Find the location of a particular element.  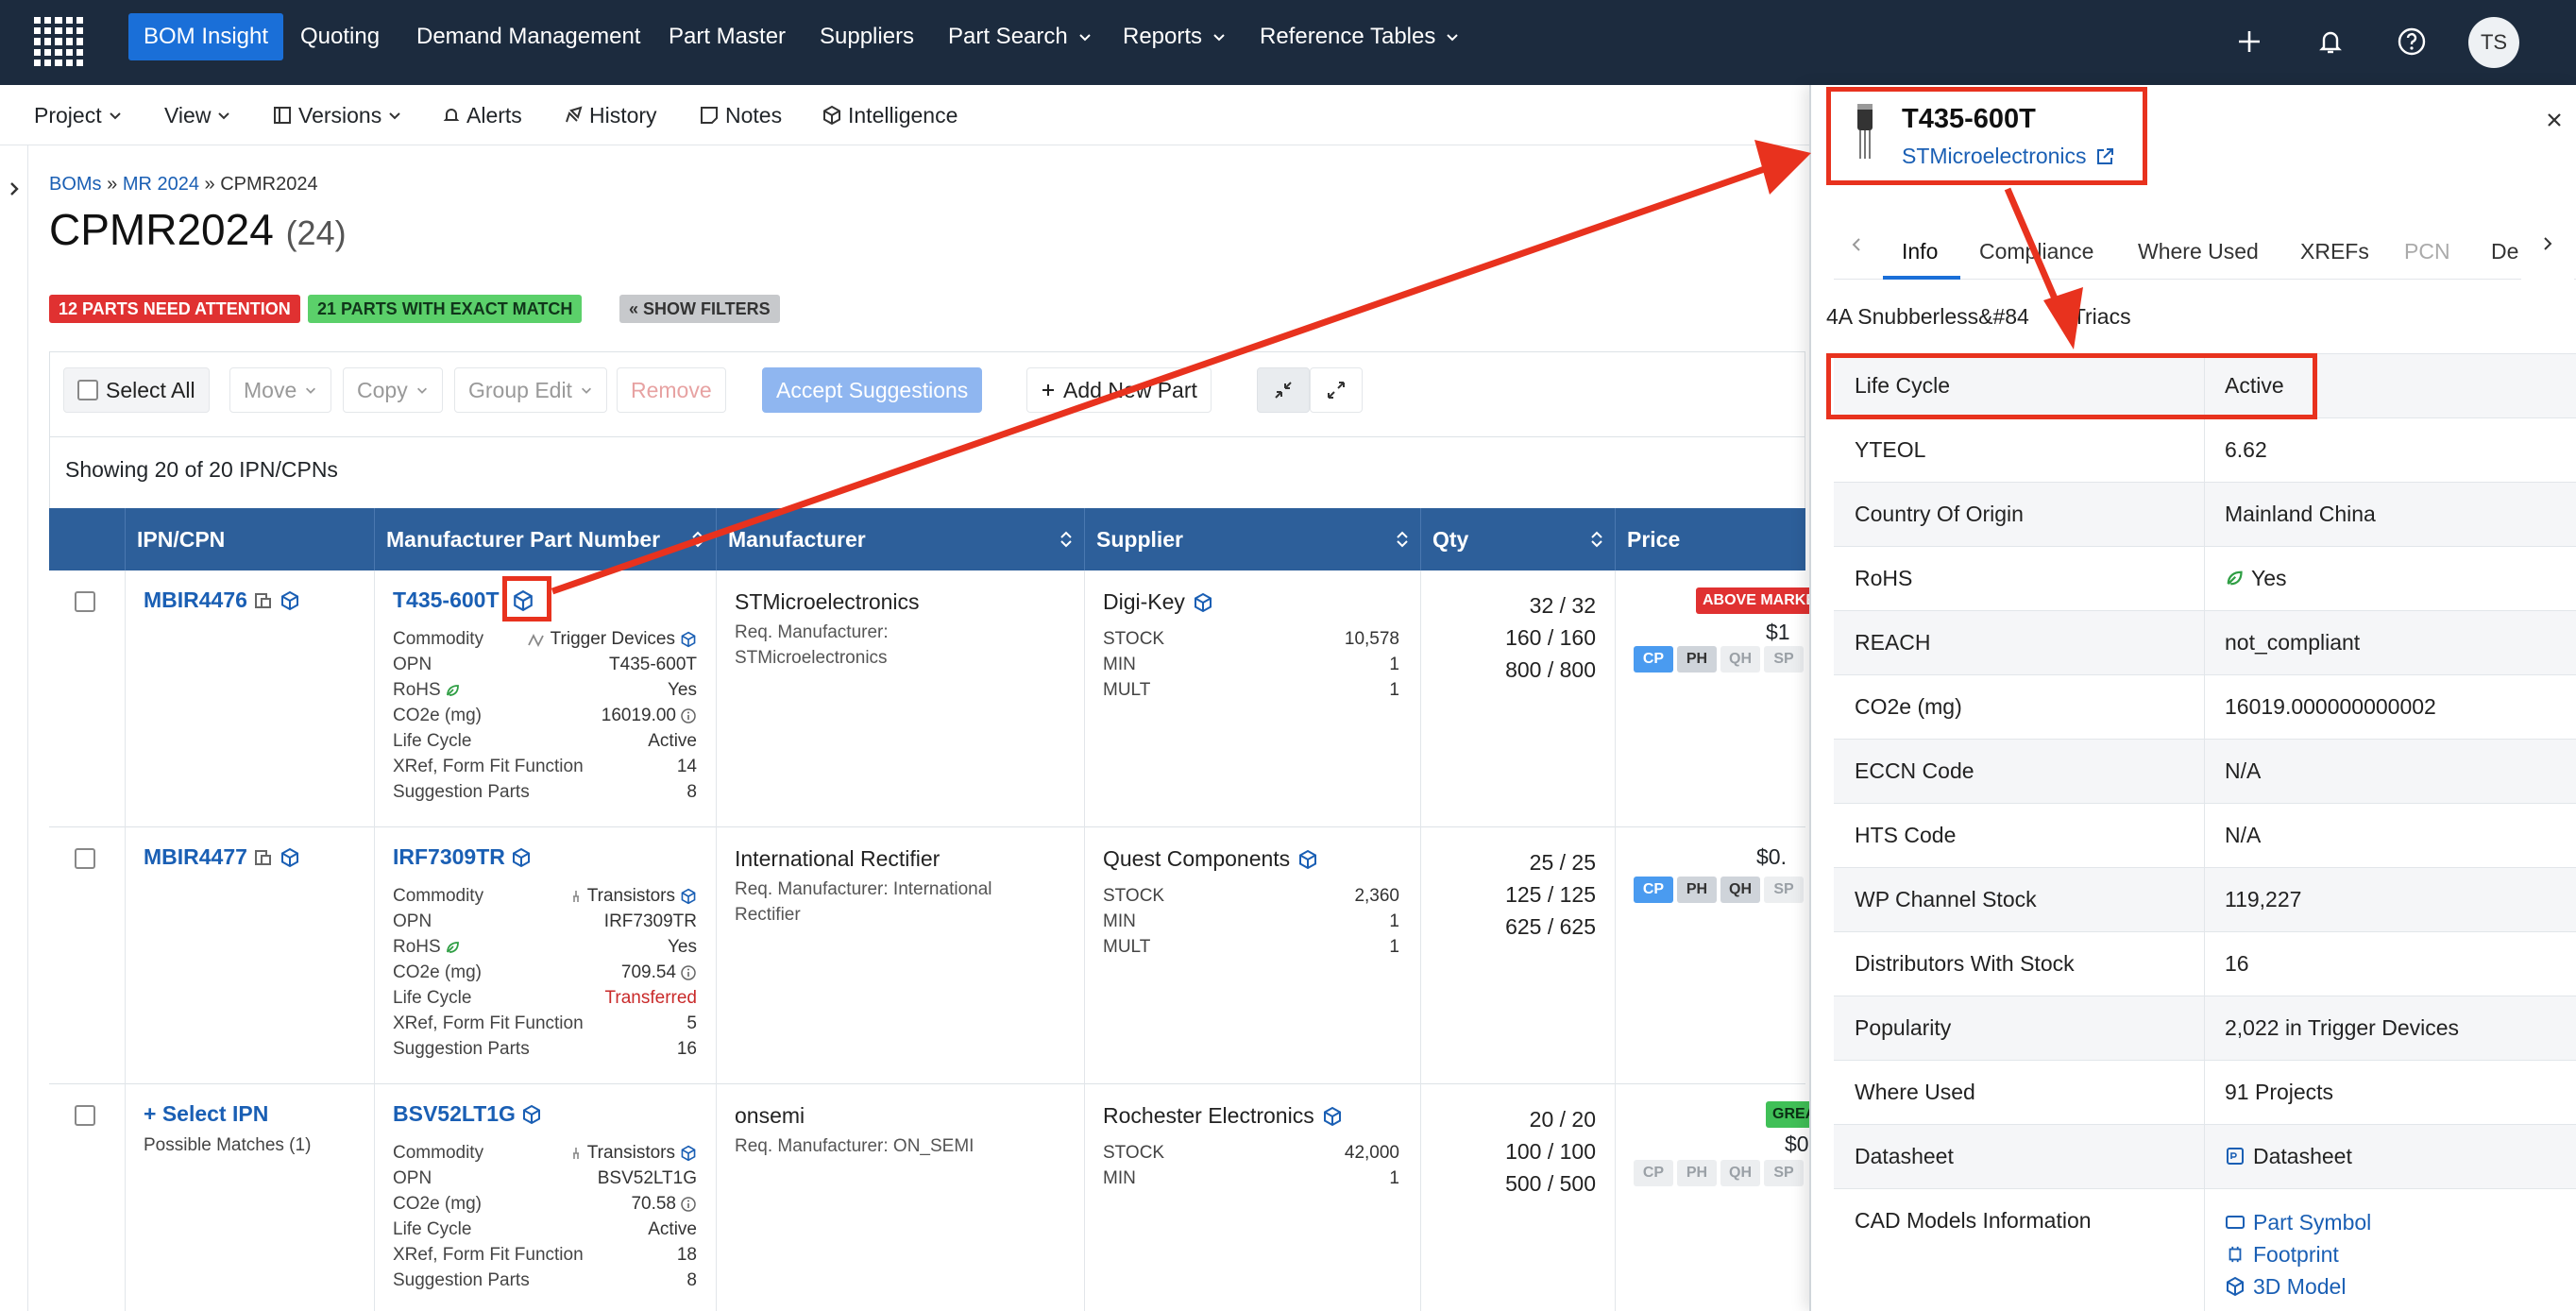

alerts-link: Alerts is located at coordinates (482, 115).